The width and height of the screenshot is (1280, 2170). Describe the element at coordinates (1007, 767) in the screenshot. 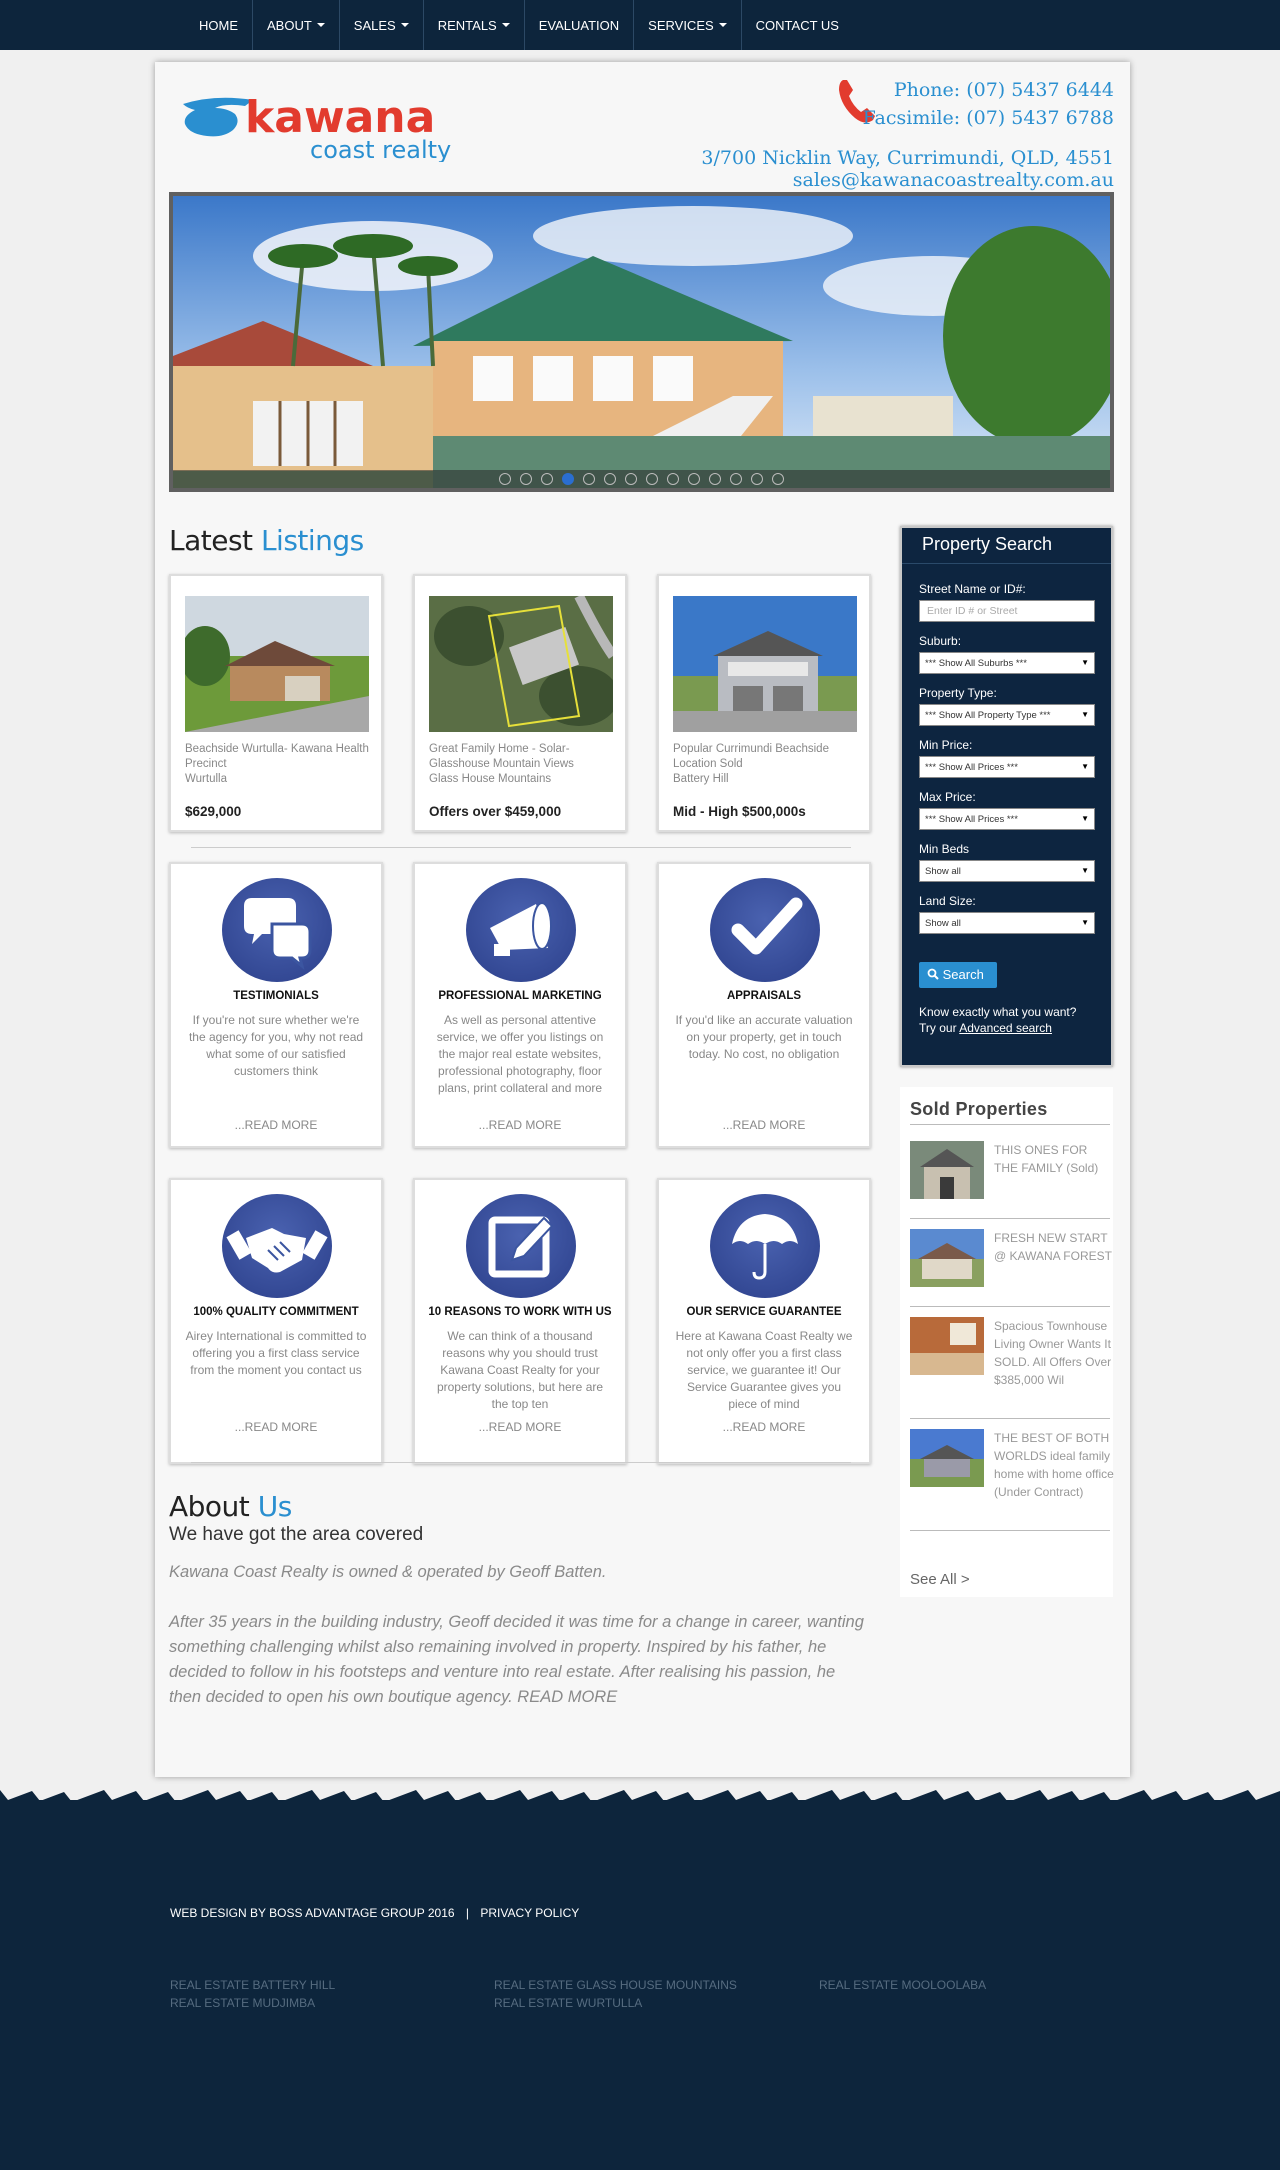

I see `min-price-select: *** Show All Prices *** ▼` at that location.